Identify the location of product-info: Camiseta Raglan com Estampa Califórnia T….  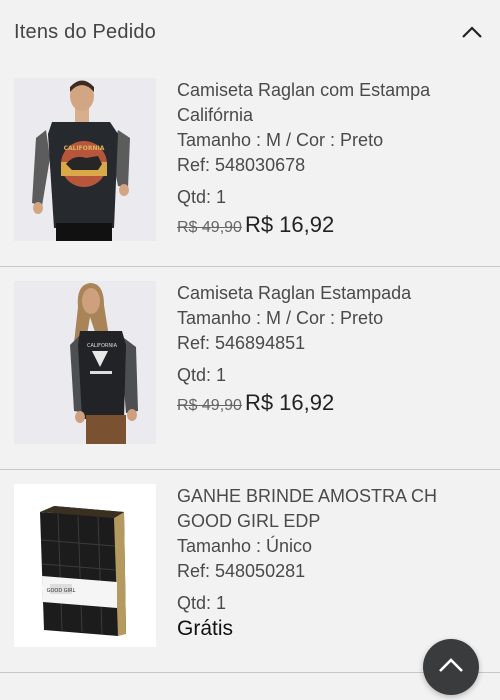
(331, 158).